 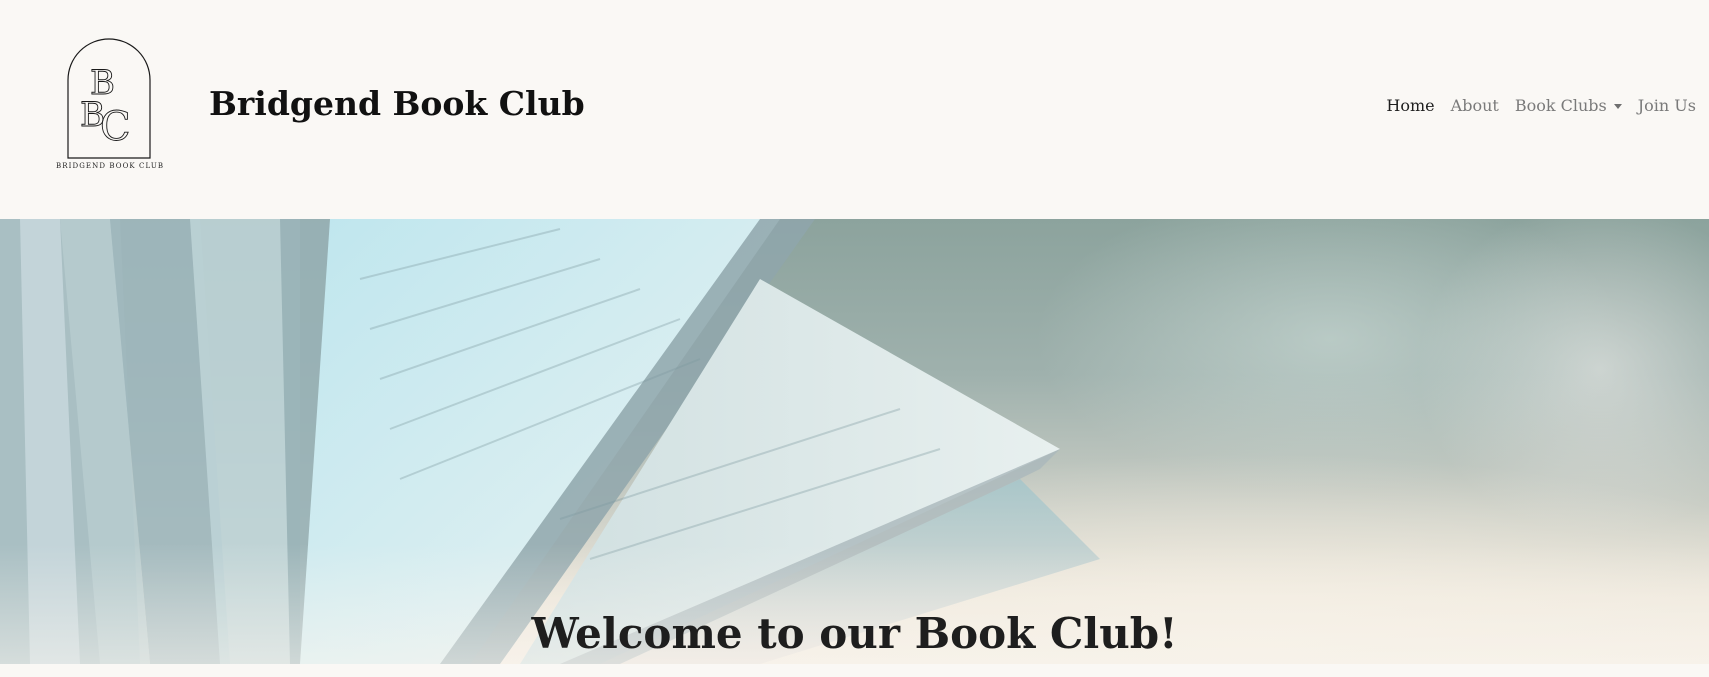 I want to click on nav-item-label: Join Us, so click(x=1666, y=105).